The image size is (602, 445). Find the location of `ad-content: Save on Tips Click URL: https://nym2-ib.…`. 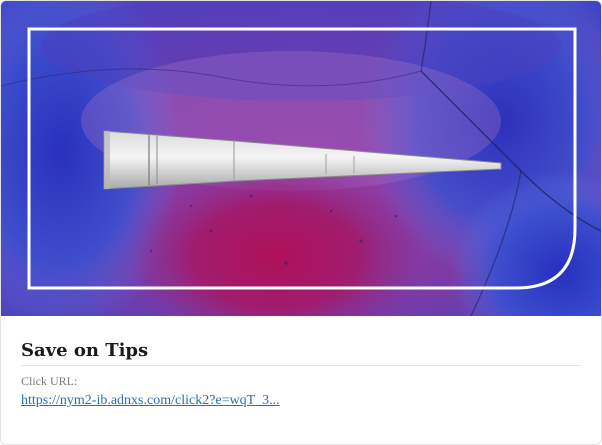

ad-content: Save on Tips Click URL: https://nym2-ib.… is located at coordinates (301, 374).